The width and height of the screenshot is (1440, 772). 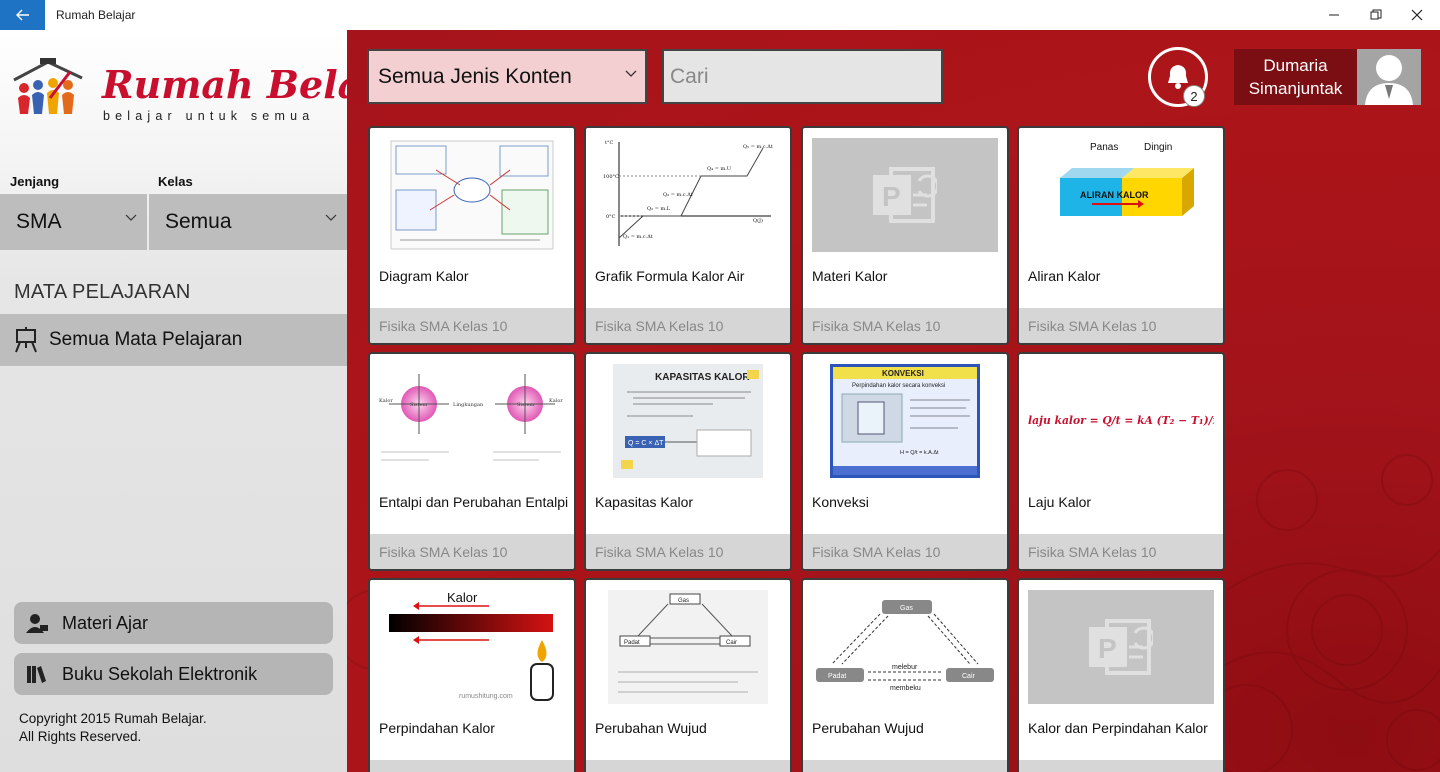 What do you see at coordinates (1194, 96) in the screenshot?
I see `notification-count-badge: 2` at bounding box center [1194, 96].